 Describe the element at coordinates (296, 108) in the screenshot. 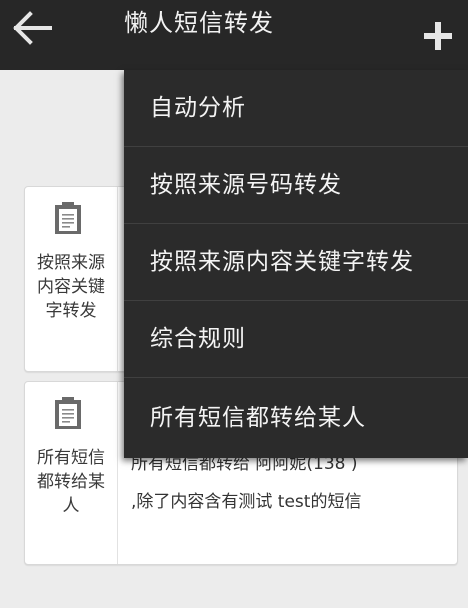

I see `menu-item-auto-analyze: 自动分析` at that location.